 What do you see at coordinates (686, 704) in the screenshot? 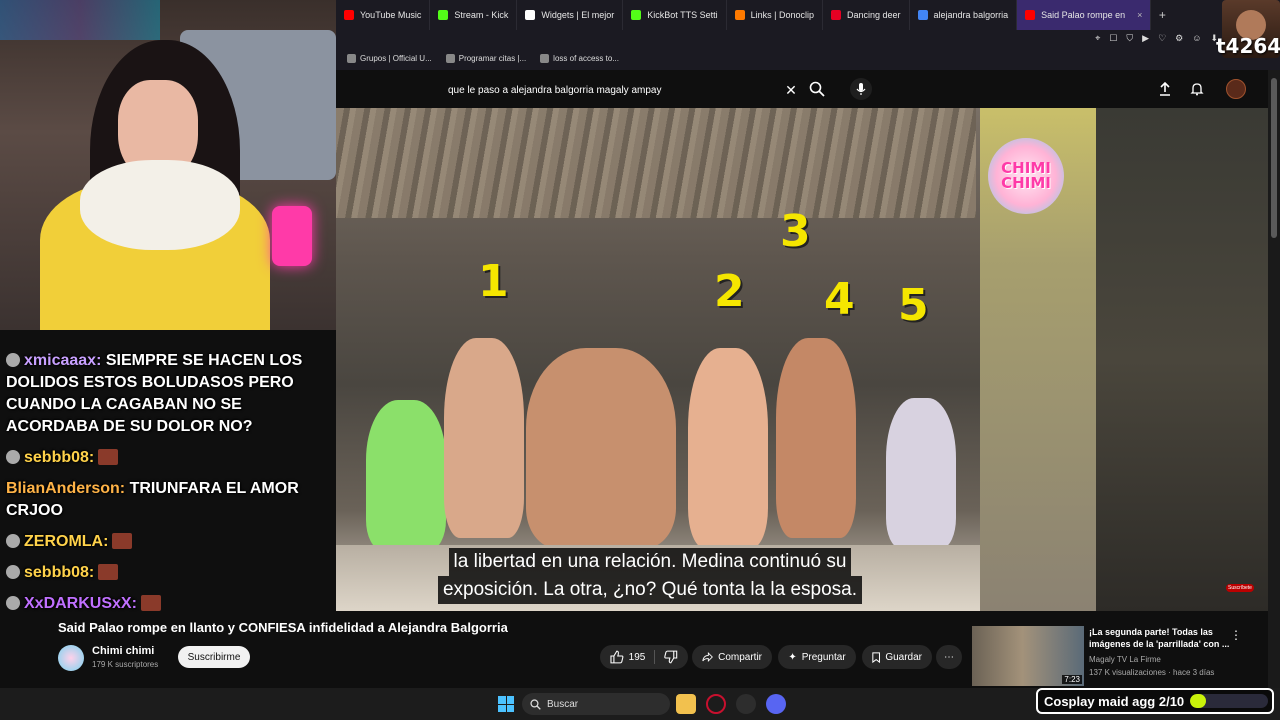
I see `file-explorer-icon` at bounding box center [686, 704].